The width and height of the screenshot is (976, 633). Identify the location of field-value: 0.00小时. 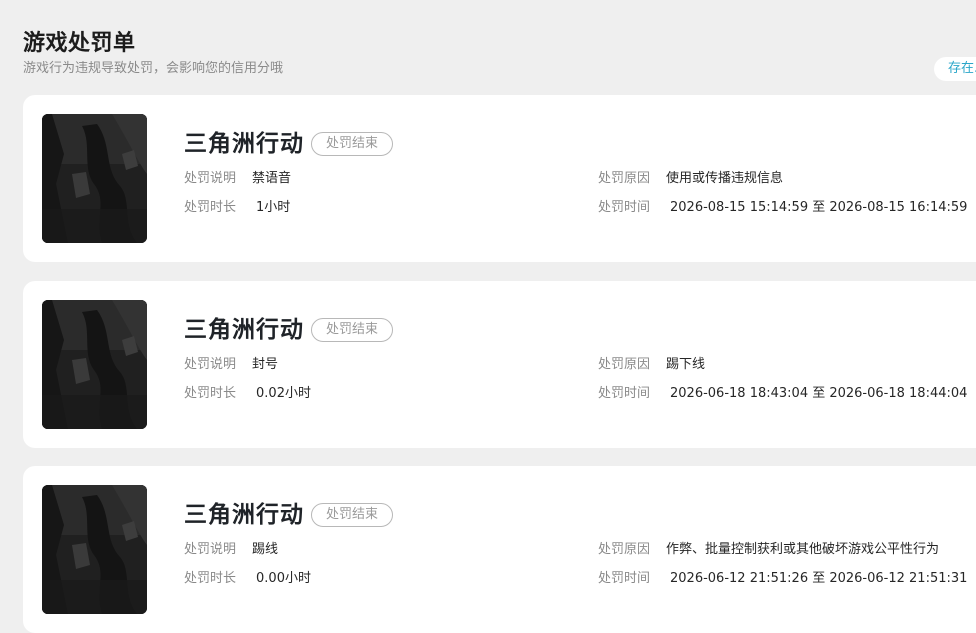
(283, 578).